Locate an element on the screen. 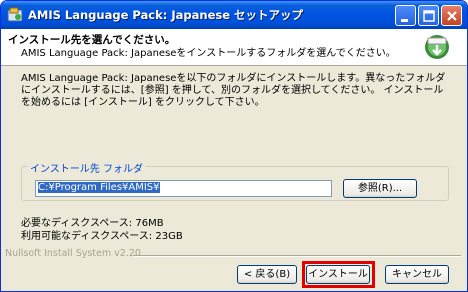 The image size is (468, 292). installer-logo-icon is located at coordinates (437, 47).